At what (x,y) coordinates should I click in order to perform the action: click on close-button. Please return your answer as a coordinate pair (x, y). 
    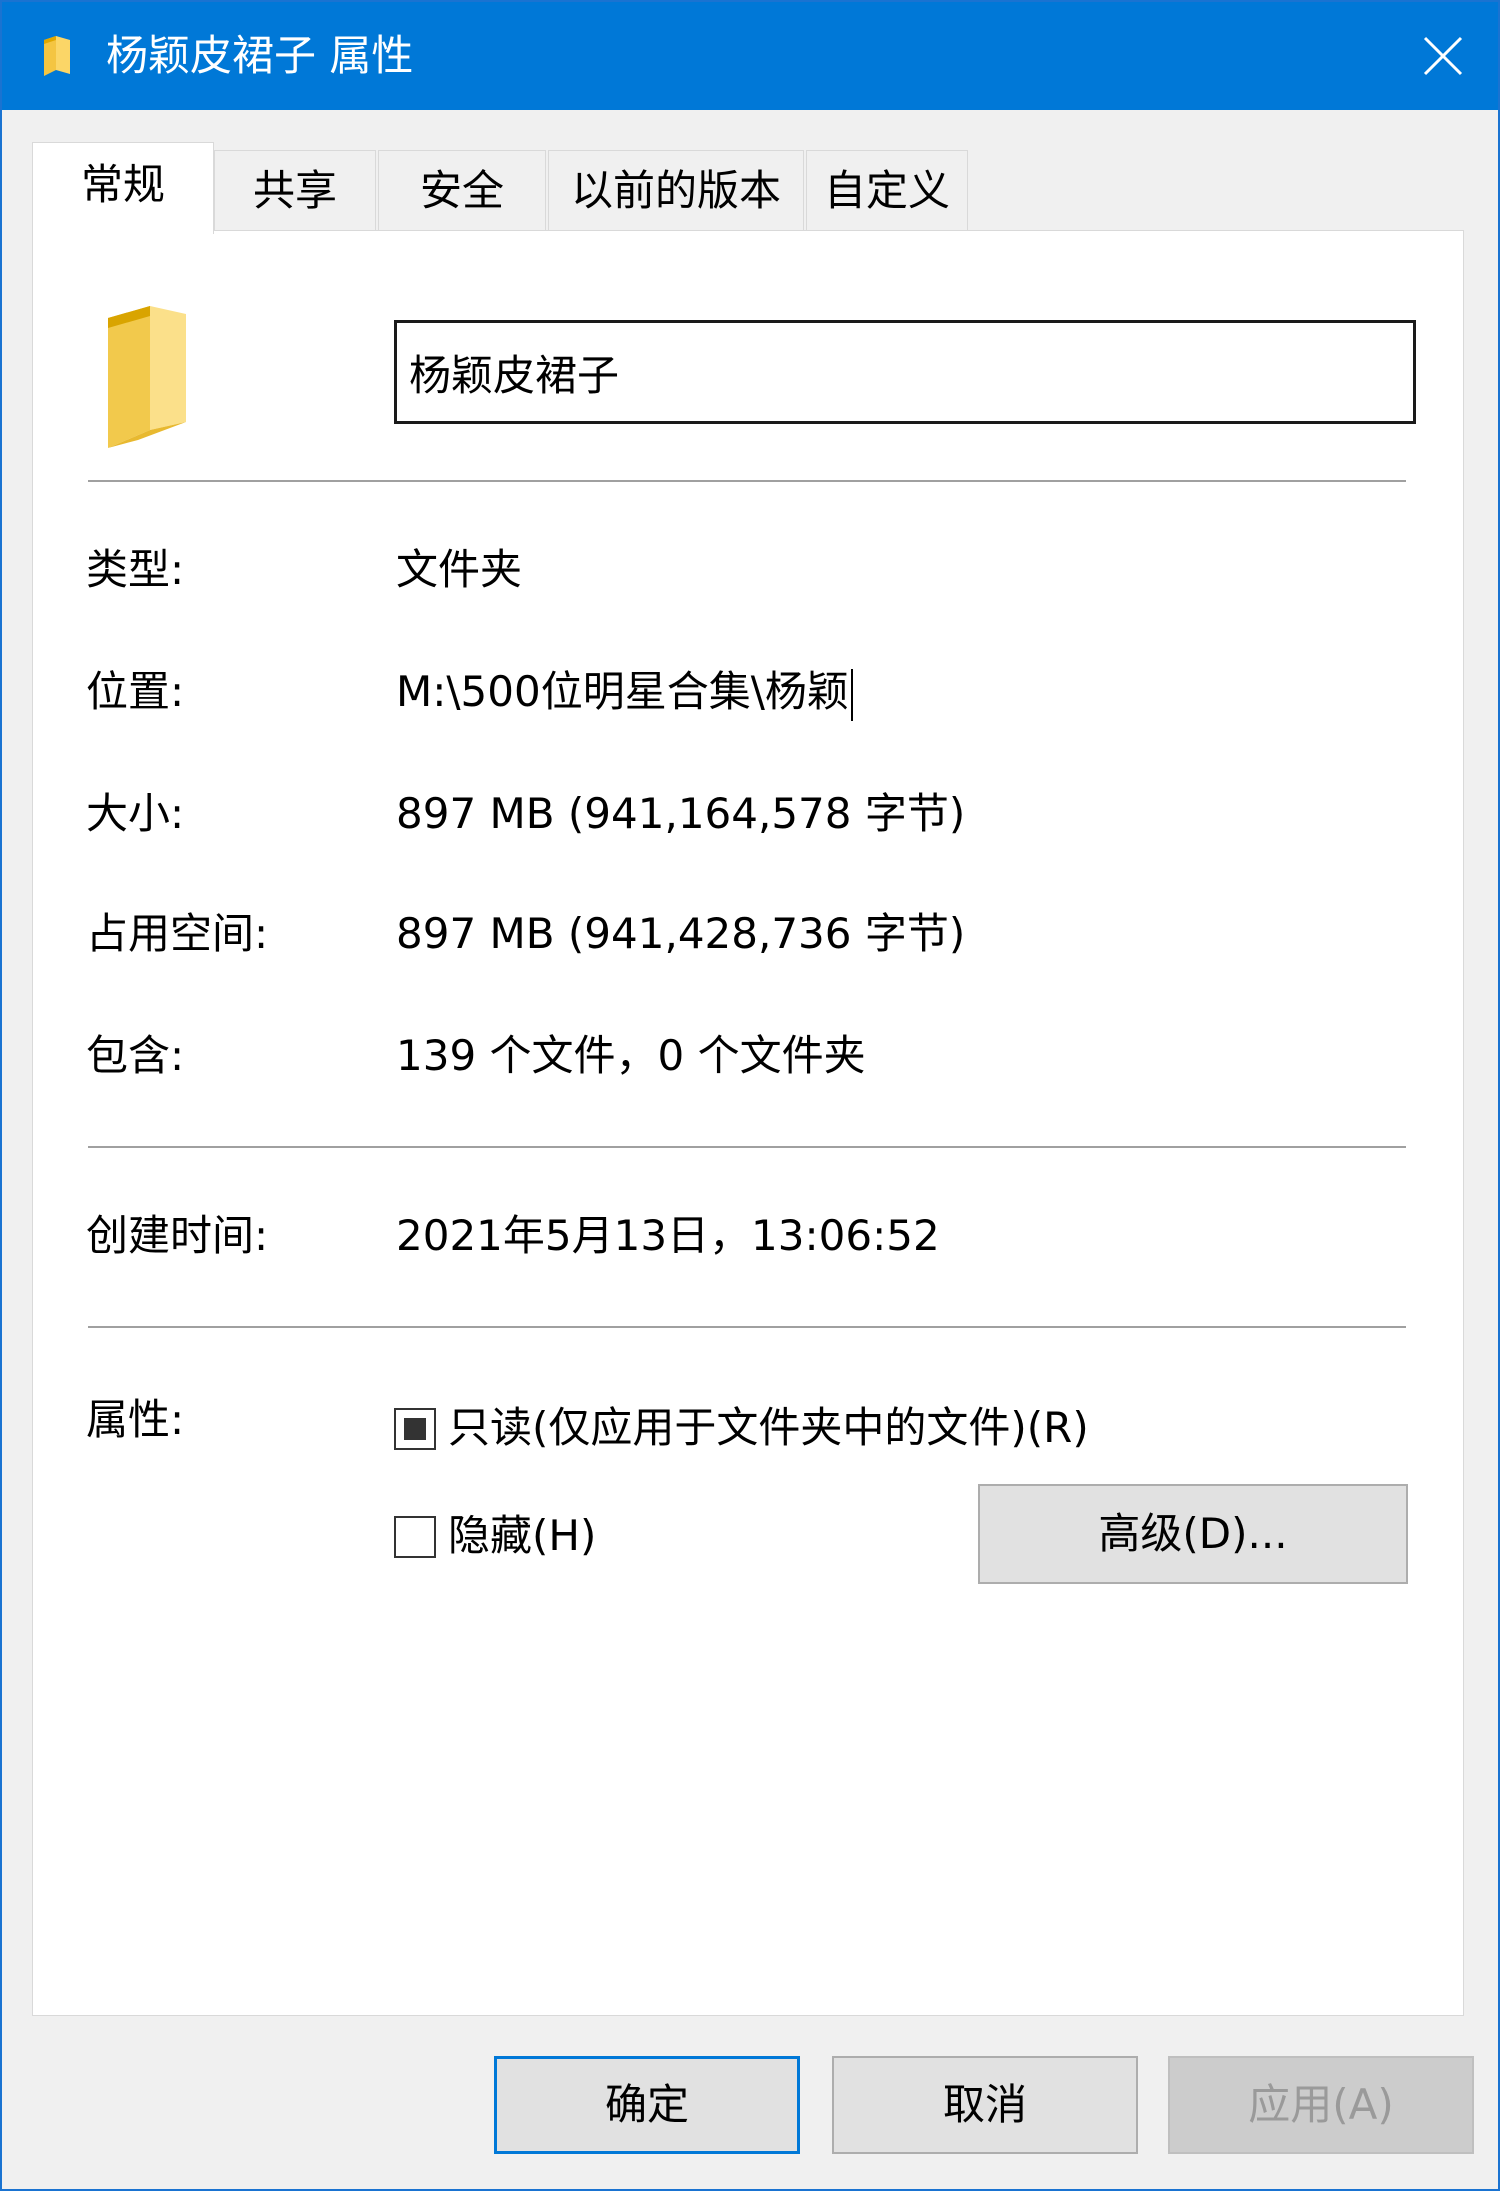
    Looking at the image, I should click on (1443, 56).